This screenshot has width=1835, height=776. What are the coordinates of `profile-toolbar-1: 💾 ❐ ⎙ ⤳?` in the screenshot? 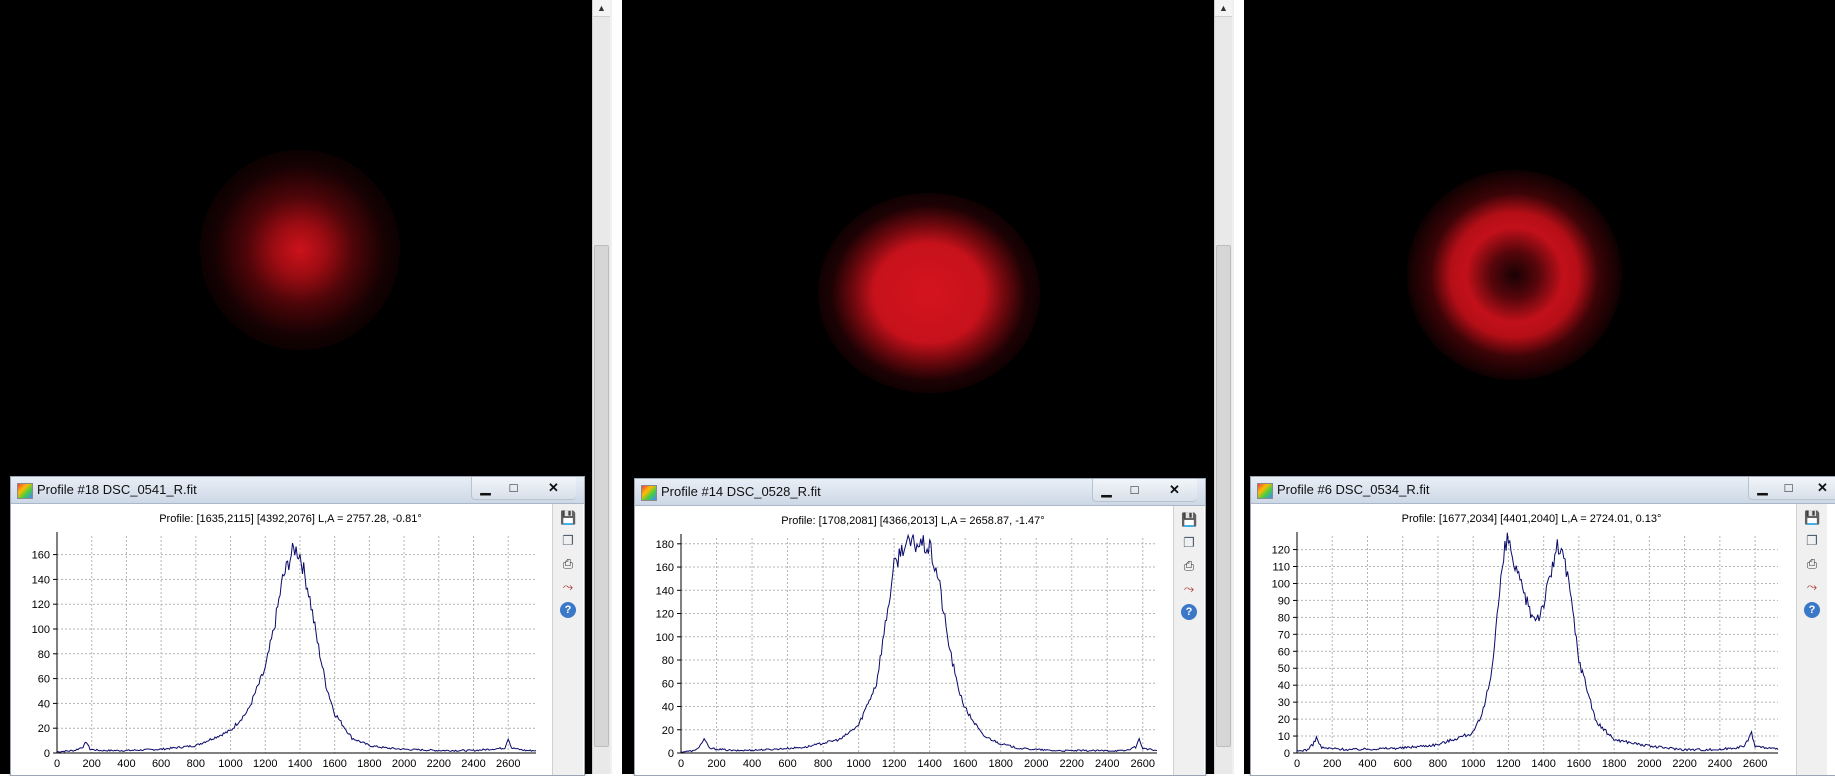 It's located at (567, 639).